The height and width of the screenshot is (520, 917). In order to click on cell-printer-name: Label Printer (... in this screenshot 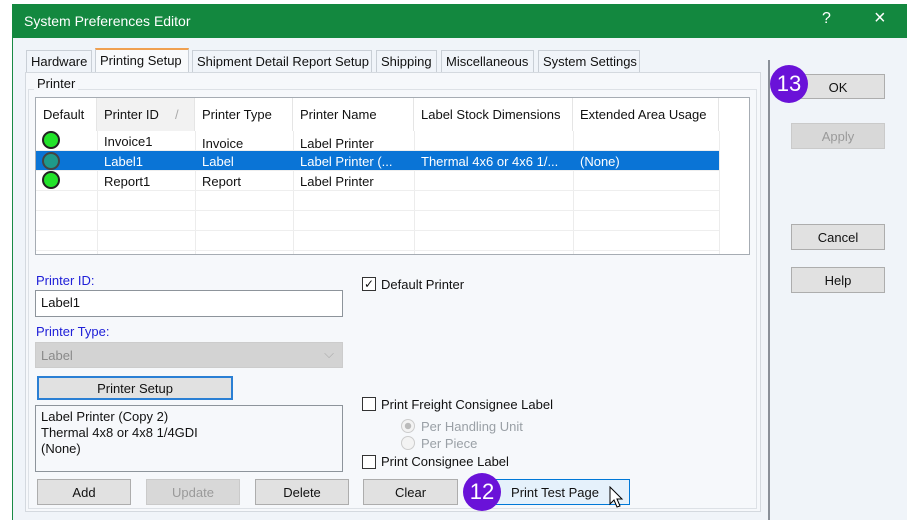, I will do `click(346, 161)`.